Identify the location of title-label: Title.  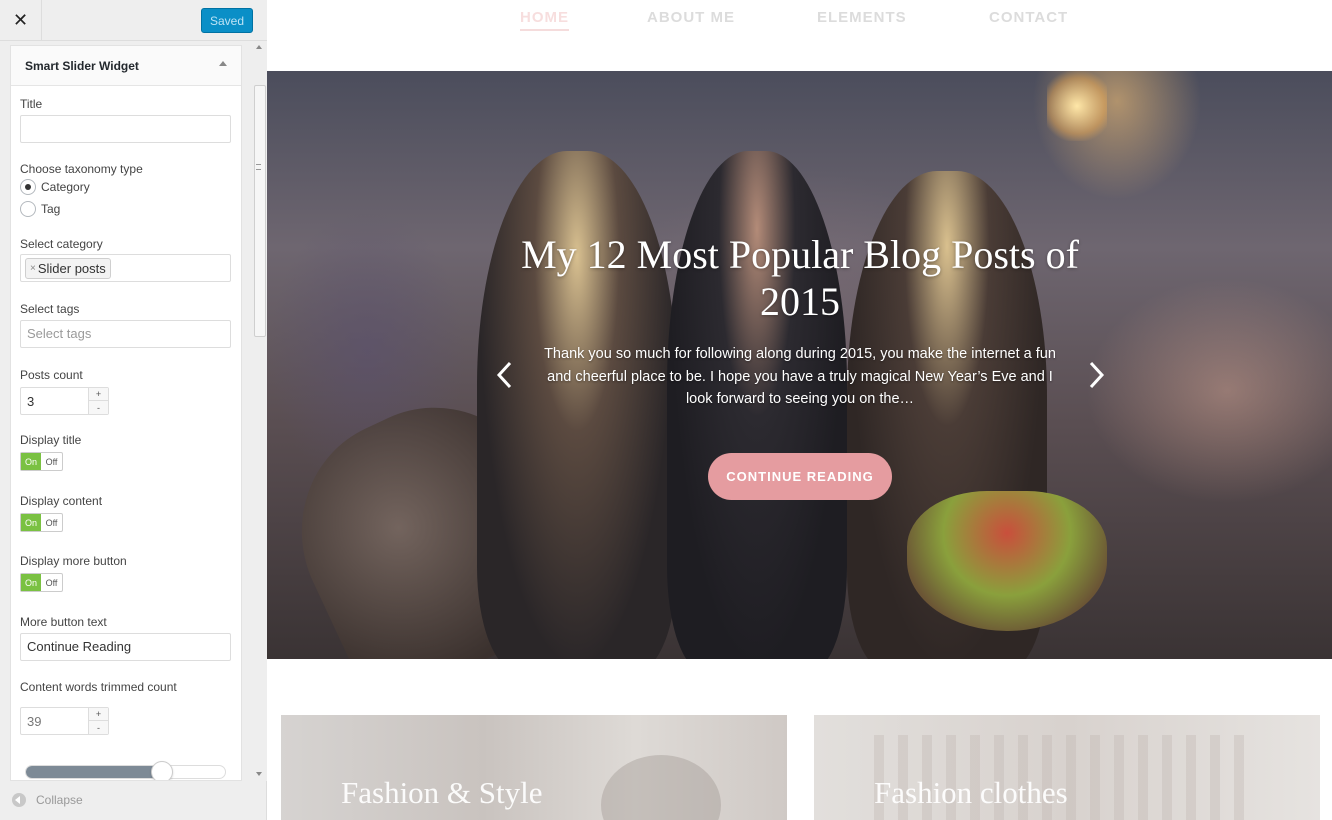
(31, 104).